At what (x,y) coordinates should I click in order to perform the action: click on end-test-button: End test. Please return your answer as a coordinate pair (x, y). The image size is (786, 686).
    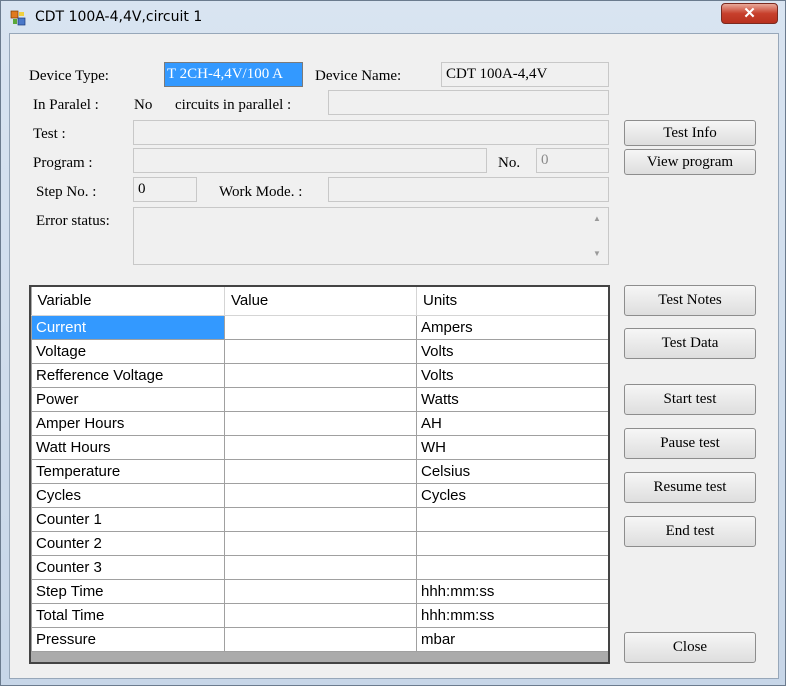
    Looking at the image, I should click on (690, 531).